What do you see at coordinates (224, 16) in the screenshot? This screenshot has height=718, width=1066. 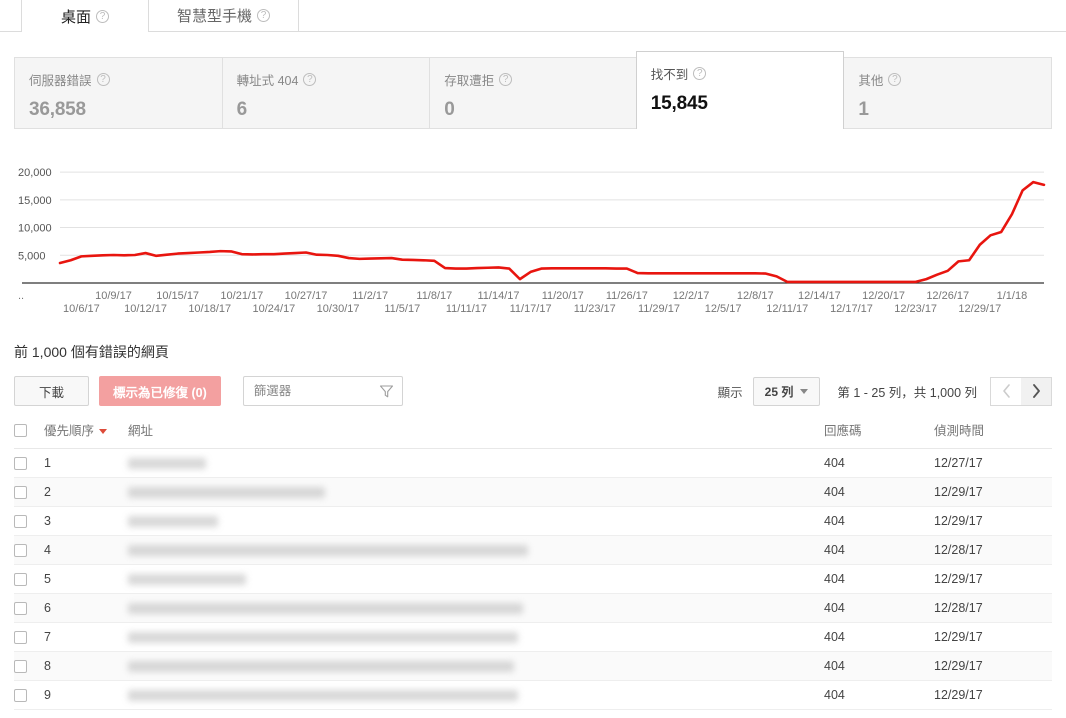 I see `tab-smartphone: 智慧型手機 ?` at bounding box center [224, 16].